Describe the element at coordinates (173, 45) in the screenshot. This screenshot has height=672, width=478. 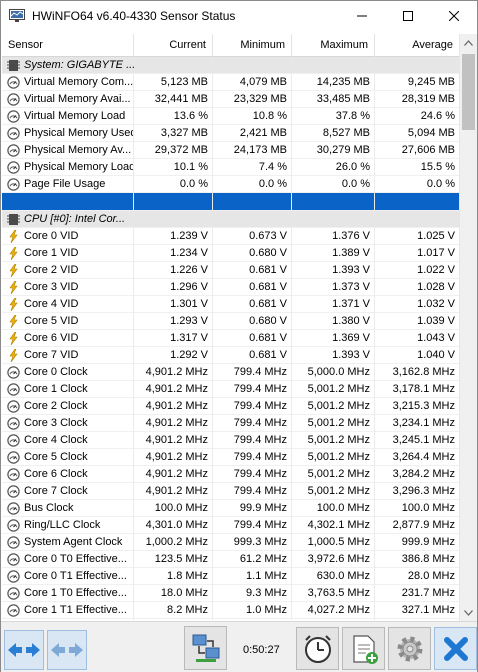
I see `column-header-current: Current` at that location.